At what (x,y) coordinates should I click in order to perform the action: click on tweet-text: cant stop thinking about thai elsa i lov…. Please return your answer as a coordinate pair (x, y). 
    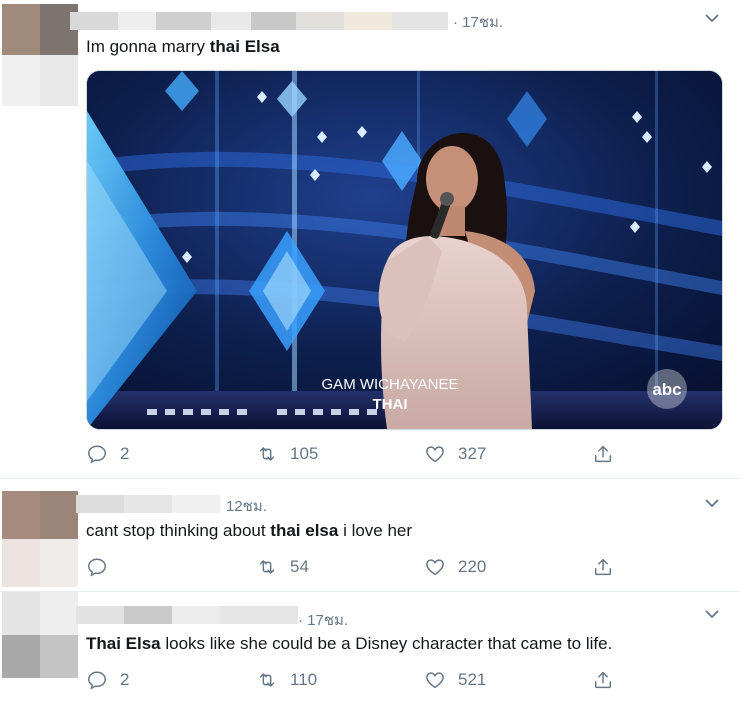
    Looking at the image, I should click on (249, 530).